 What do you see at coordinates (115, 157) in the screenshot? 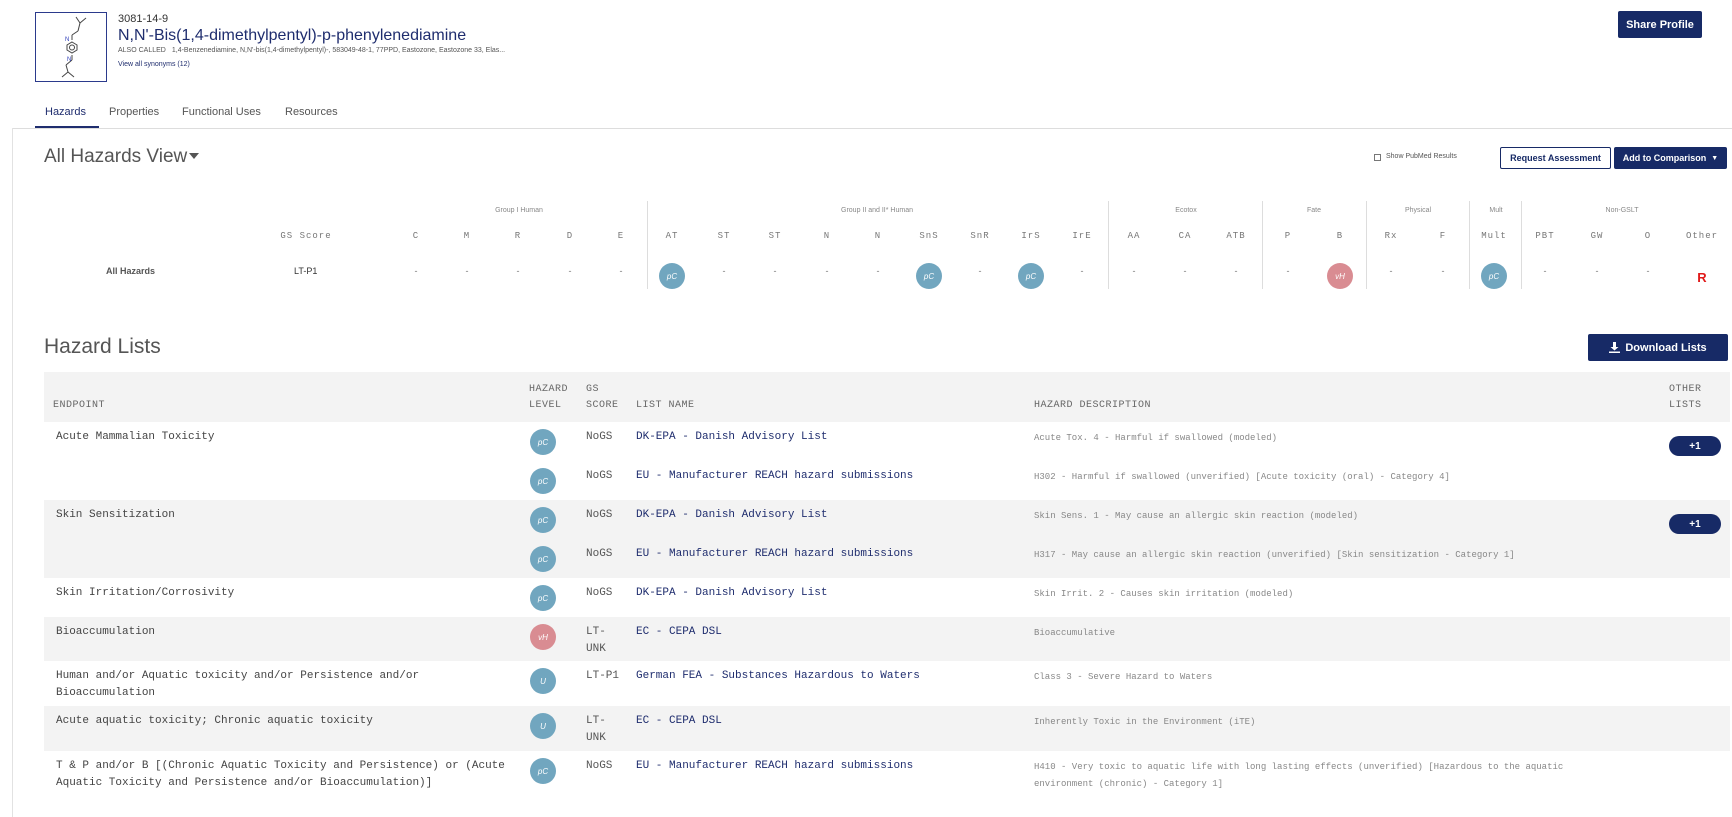
I see `hazards-view-dropdown: All Hazards View` at bounding box center [115, 157].